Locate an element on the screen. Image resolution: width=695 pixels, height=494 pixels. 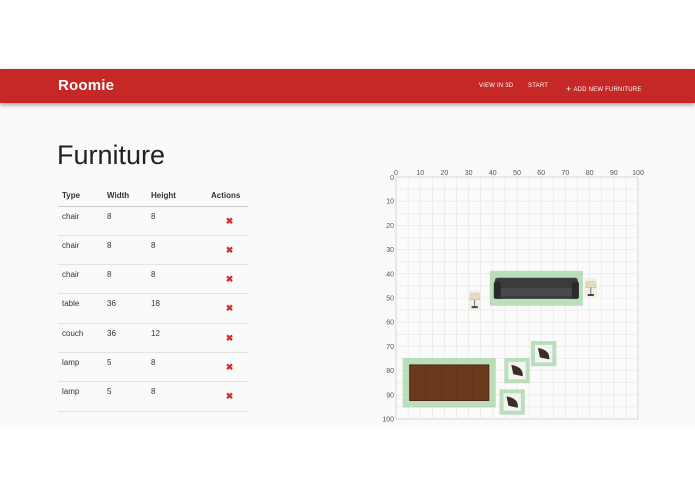
y-tick-label: 20 is located at coordinates (390, 226).